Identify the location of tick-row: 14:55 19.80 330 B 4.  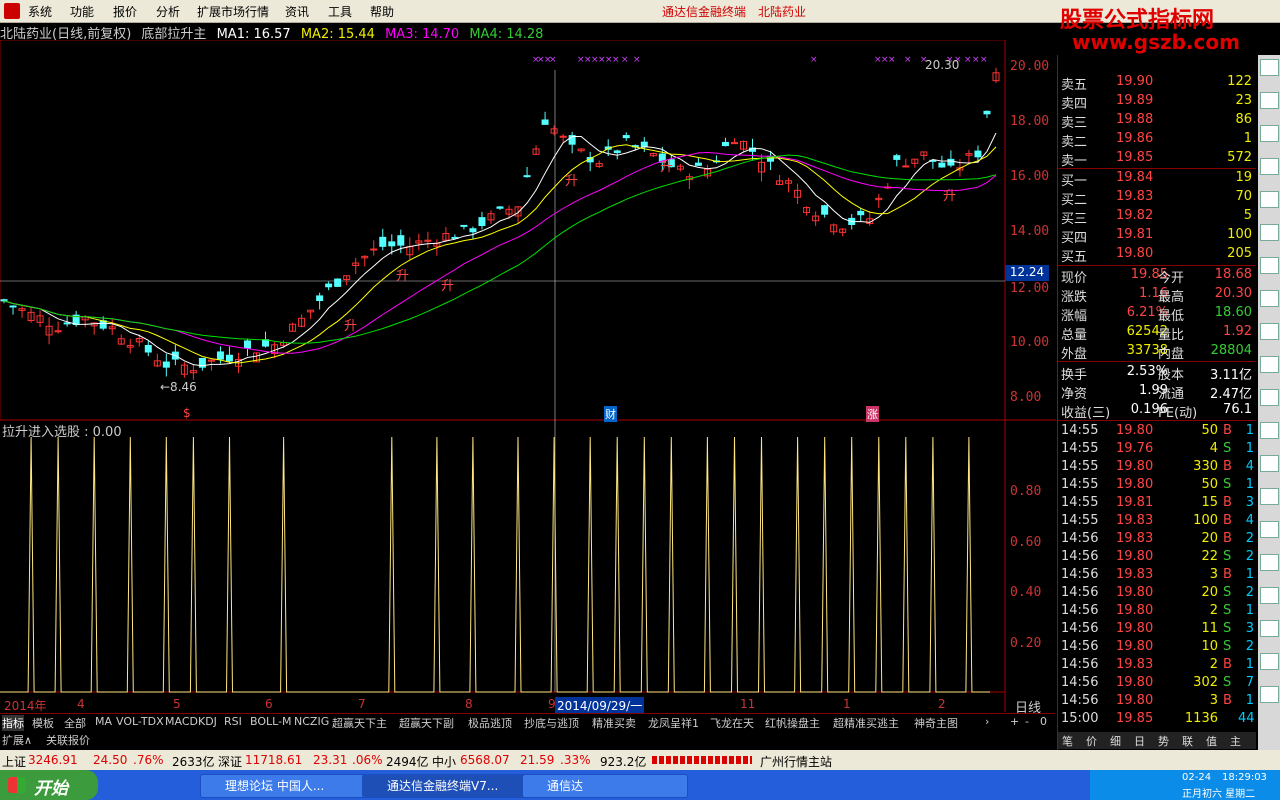
(1157, 468).